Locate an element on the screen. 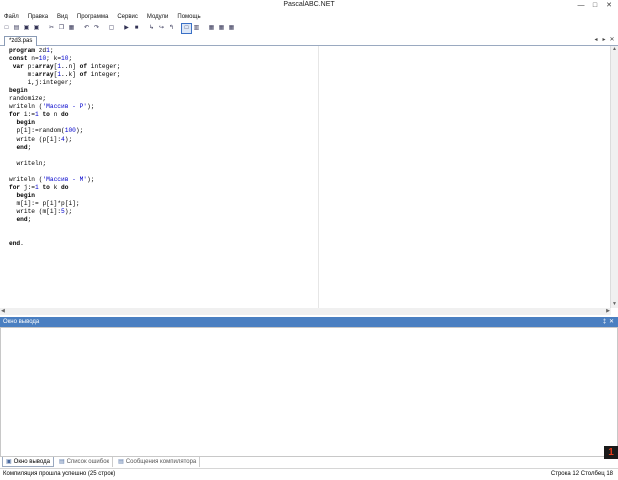  code-line: program zd1; is located at coordinates (31, 50).